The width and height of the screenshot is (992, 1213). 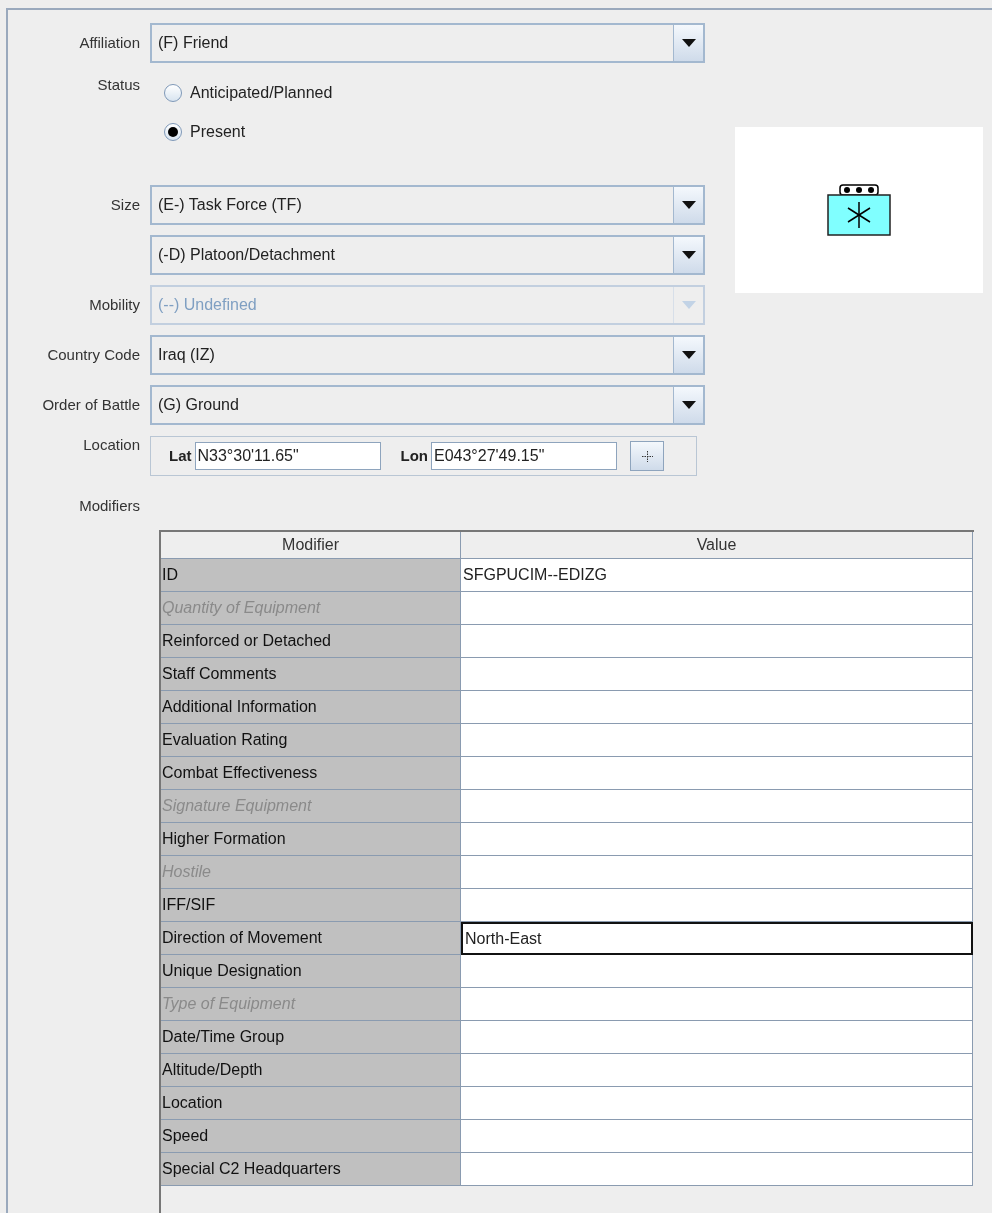 I want to click on field-label: Country Code, so click(x=93, y=354).